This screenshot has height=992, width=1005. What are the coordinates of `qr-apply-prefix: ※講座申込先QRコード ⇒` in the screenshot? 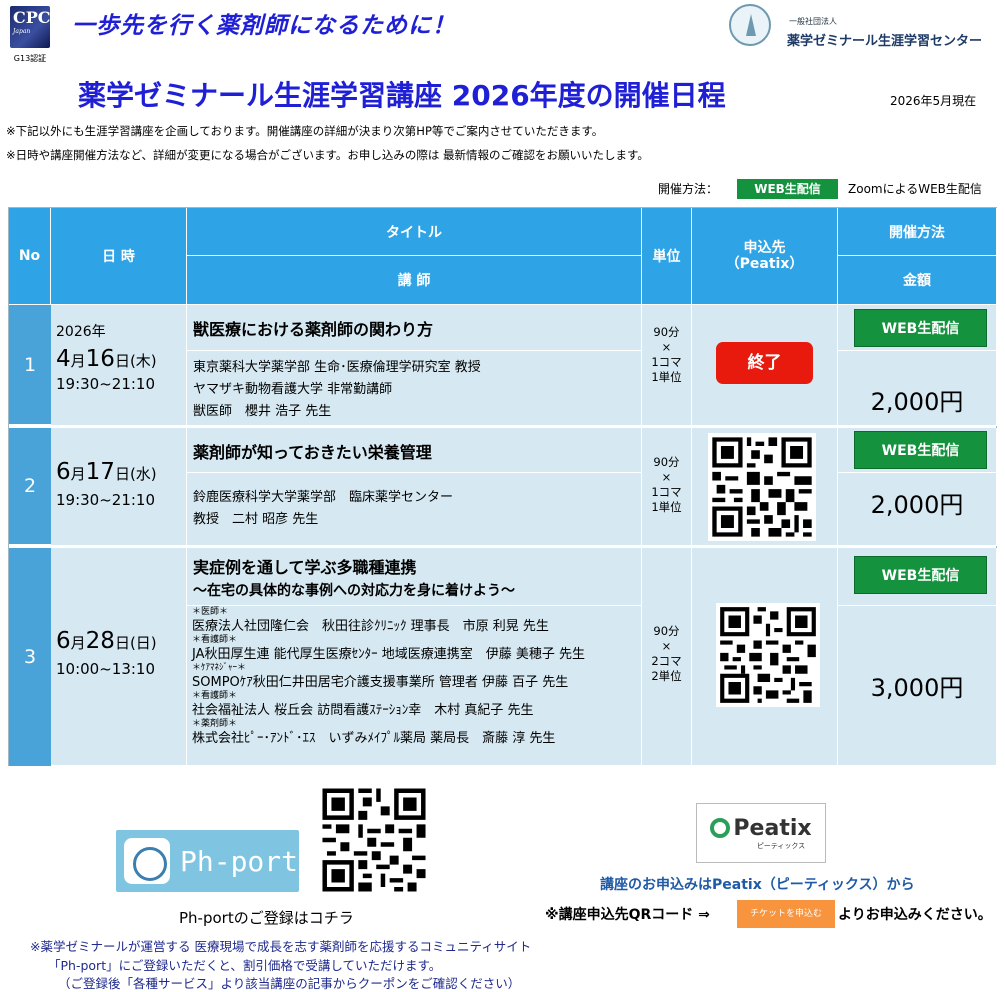 It's located at (627, 915).